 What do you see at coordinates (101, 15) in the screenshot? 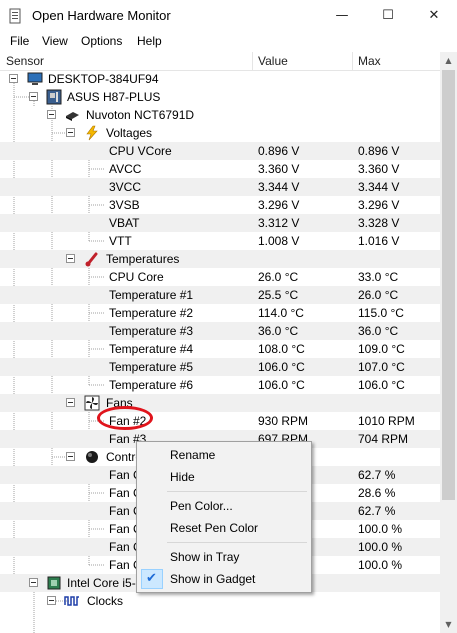
I see `window-title: Open Hardware Monitor` at bounding box center [101, 15].